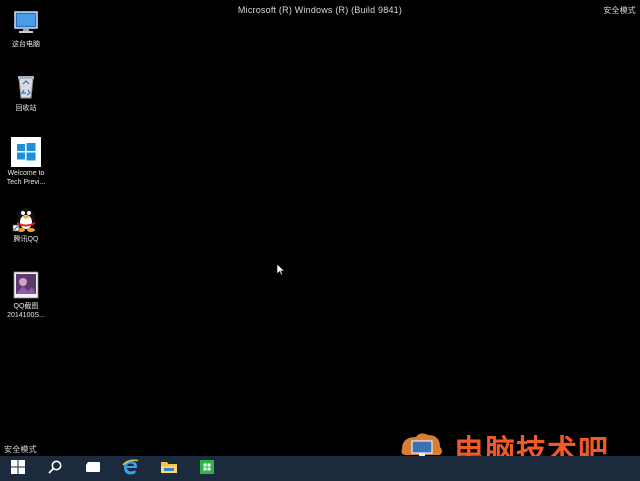  Describe the element at coordinates (26, 44) in the screenshot. I see `desktop-icon-label: 这台电脑` at that location.